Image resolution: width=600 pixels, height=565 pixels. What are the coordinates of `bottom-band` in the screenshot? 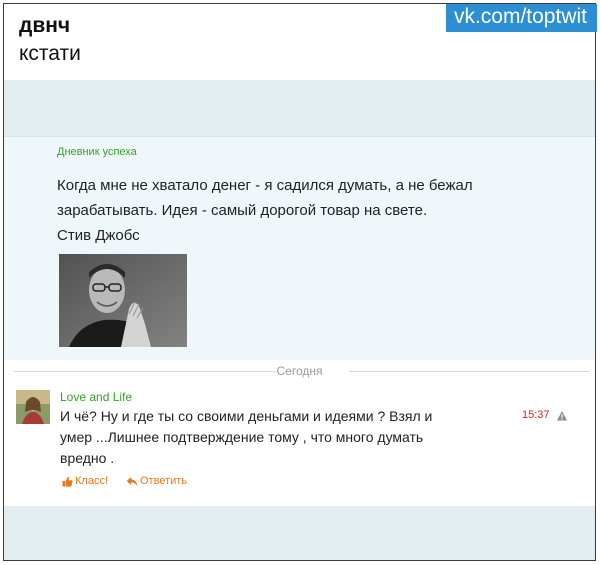 It's located at (299, 533).